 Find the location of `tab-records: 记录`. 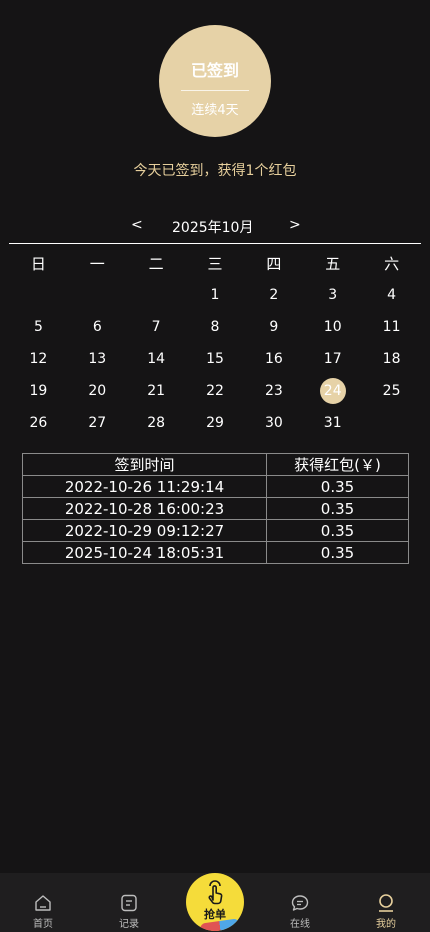

tab-records: 记录 is located at coordinates (129, 902).